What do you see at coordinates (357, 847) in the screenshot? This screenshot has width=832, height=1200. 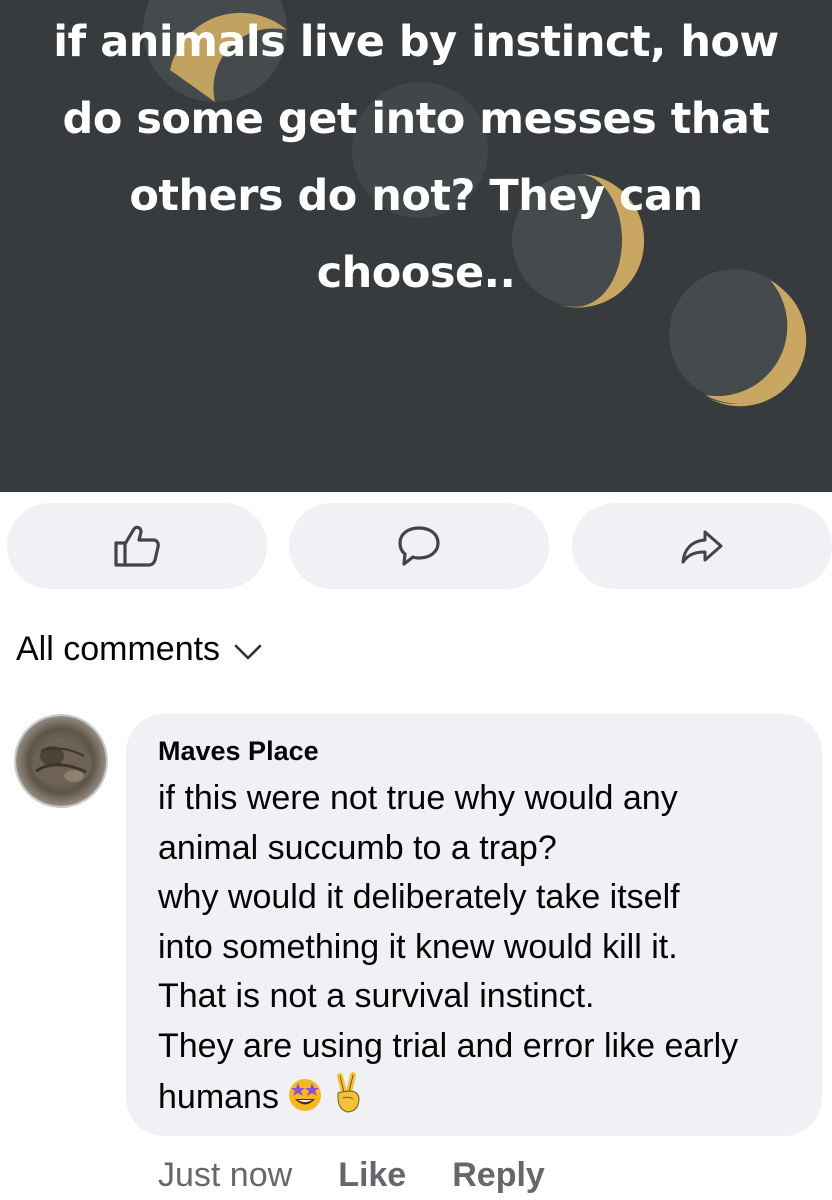 I see `comment-line: animal succumb to a trap?` at bounding box center [357, 847].